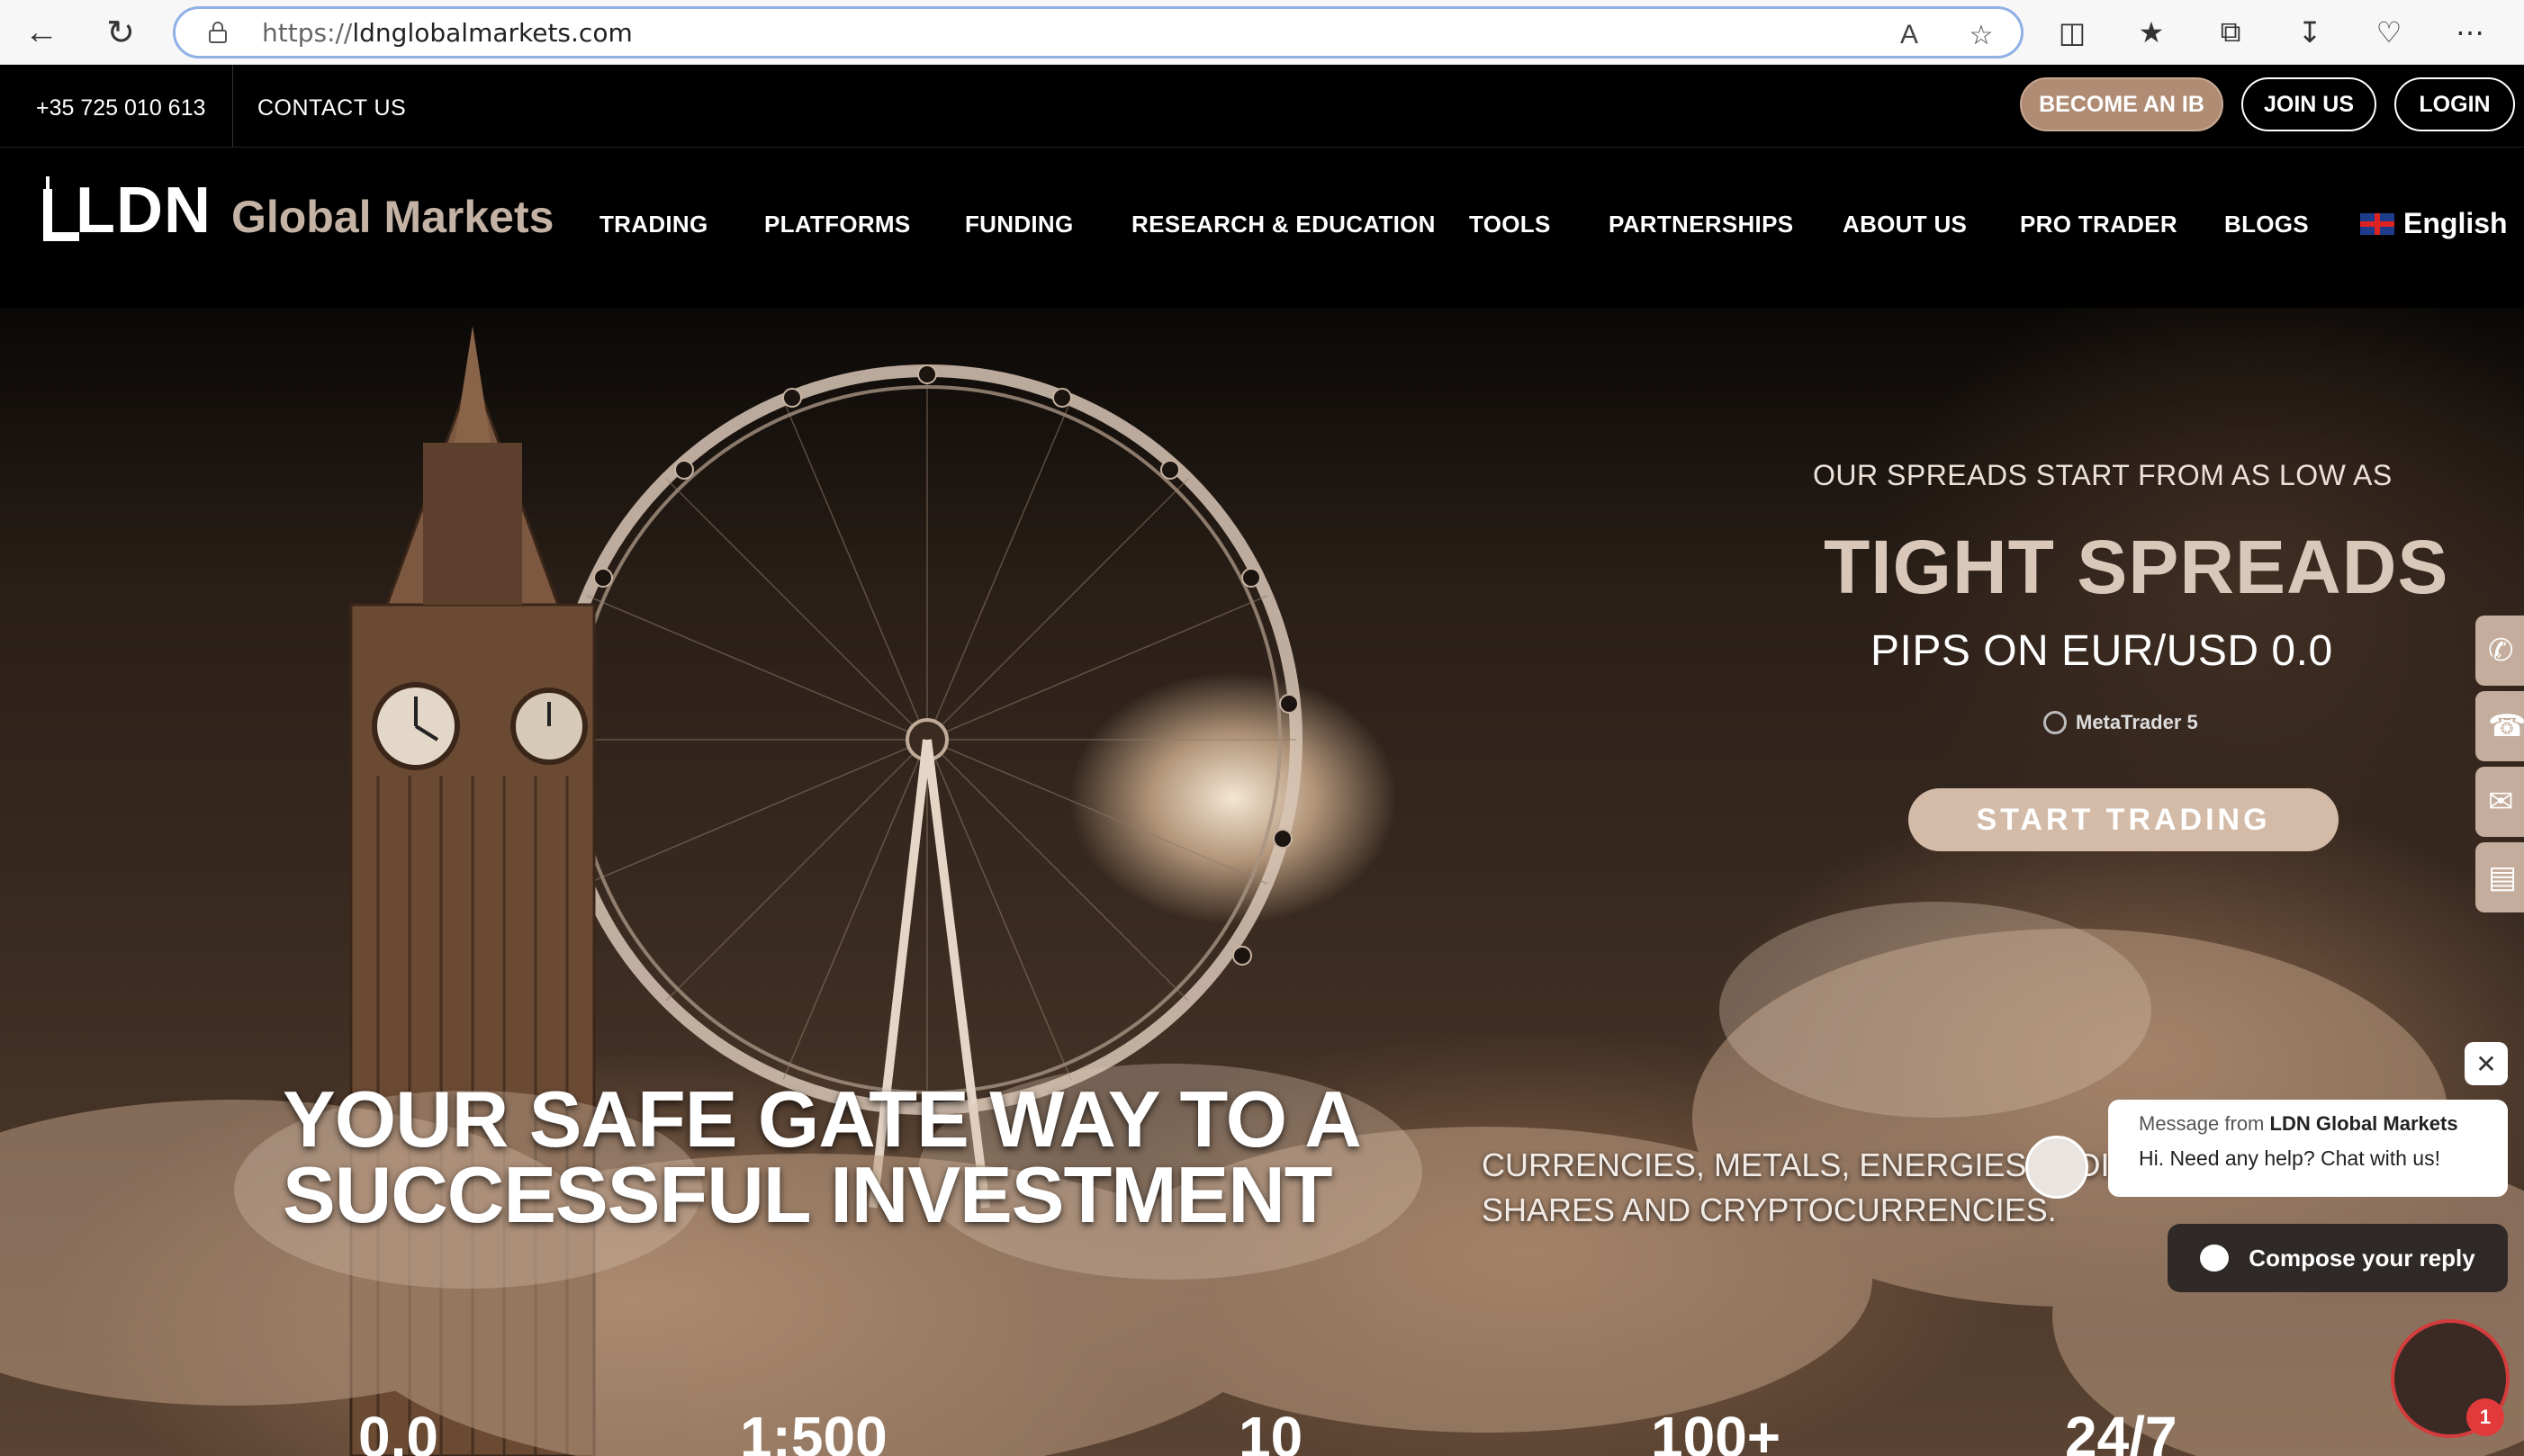  What do you see at coordinates (2454, 104) in the screenshot?
I see `login-button: LOGIN` at bounding box center [2454, 104].